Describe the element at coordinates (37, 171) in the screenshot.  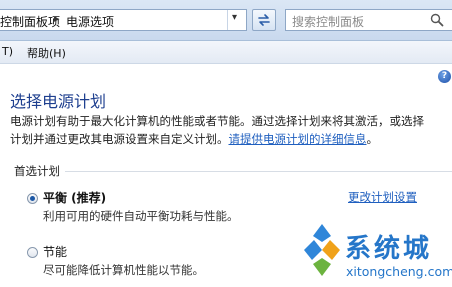
I see `preferred-plans-heading: 首选计划` at that location.